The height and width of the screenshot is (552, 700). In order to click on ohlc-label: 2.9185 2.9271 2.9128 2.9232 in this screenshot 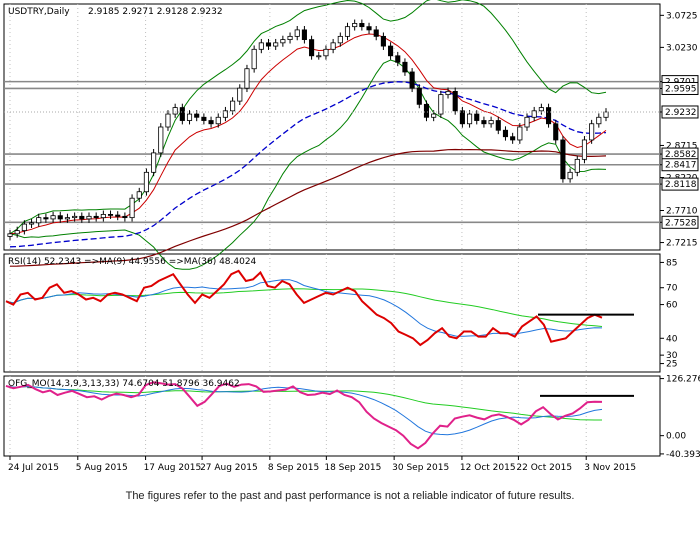, I will do `click(155, 12)`.